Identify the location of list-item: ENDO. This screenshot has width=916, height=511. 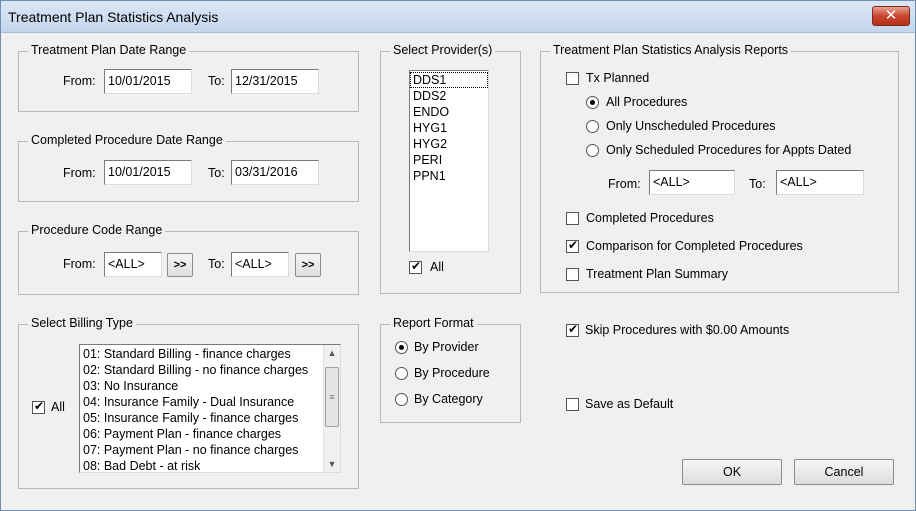
(449, 112).